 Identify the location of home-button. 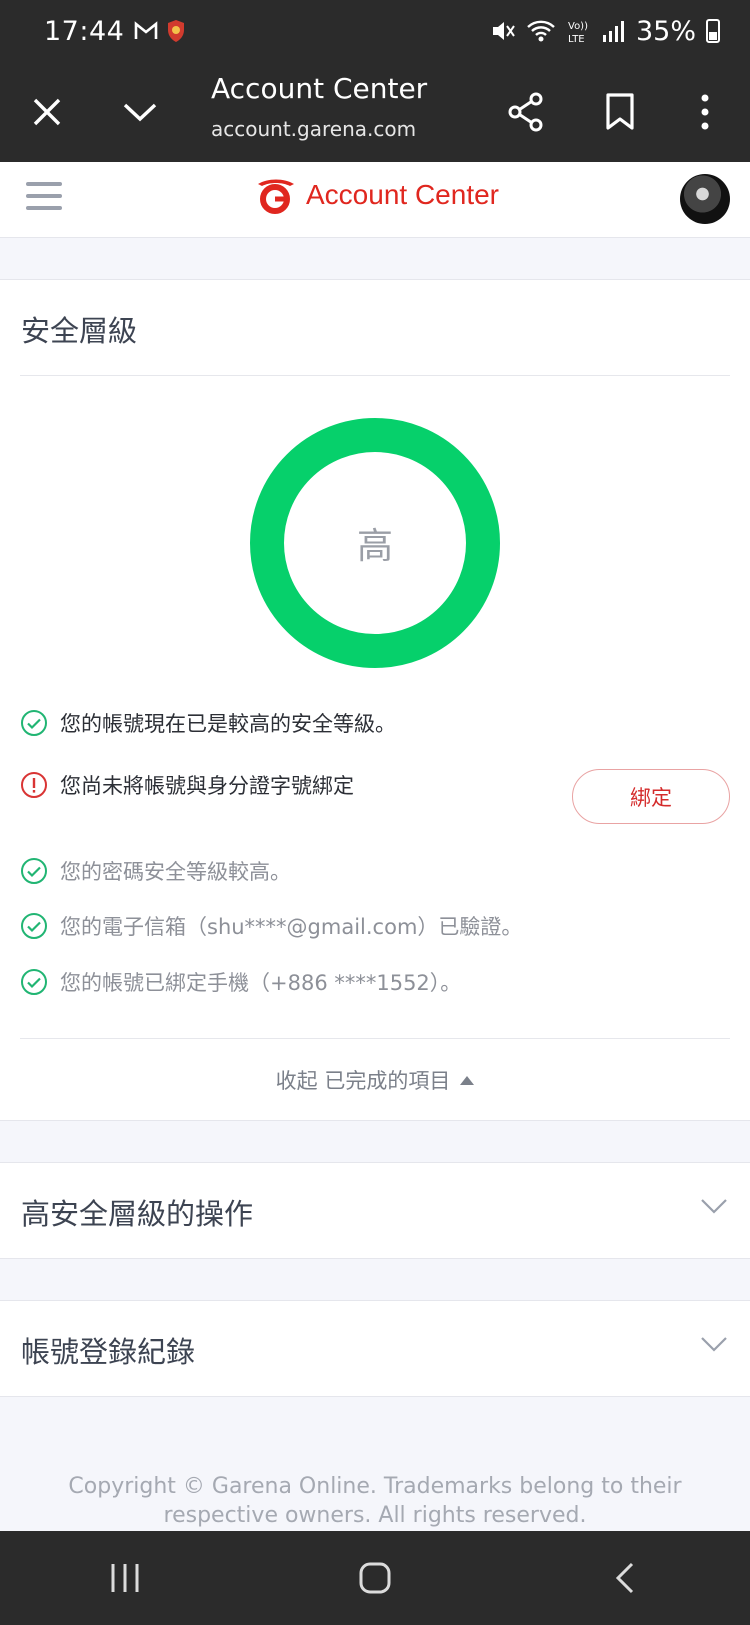
(375, 1578).